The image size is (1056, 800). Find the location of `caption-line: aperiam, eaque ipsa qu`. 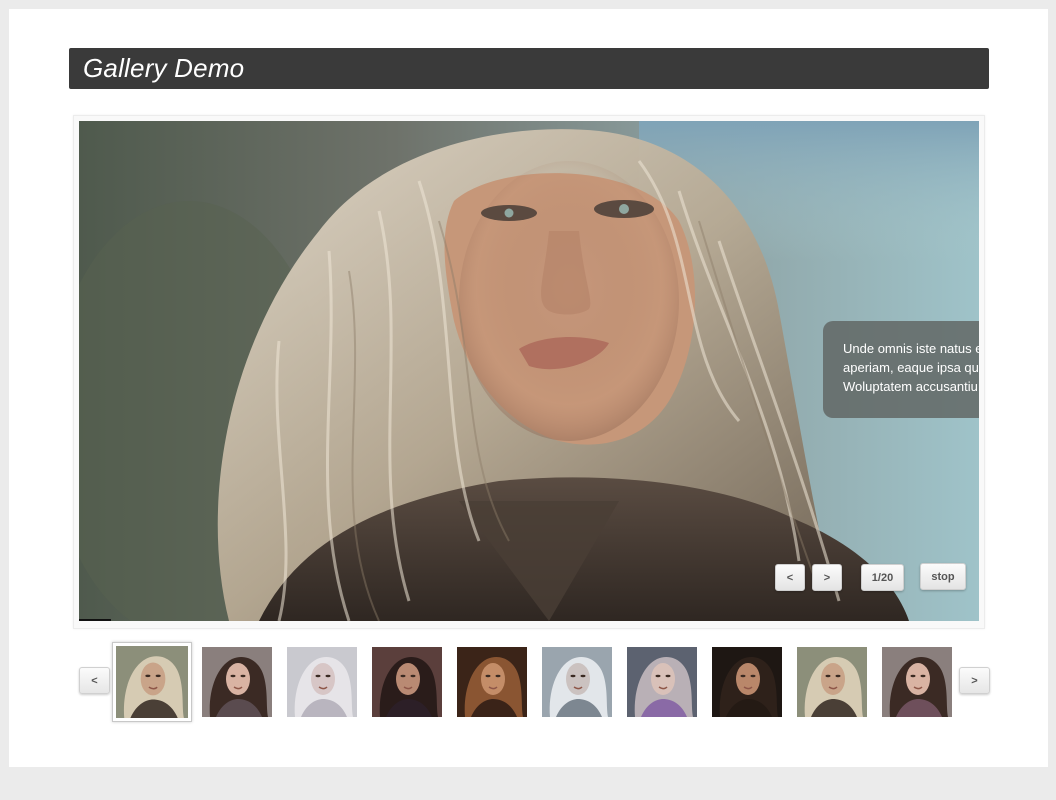

caption-line: aperiam, eaque ipsa qu is located at coordinates (911, 367).